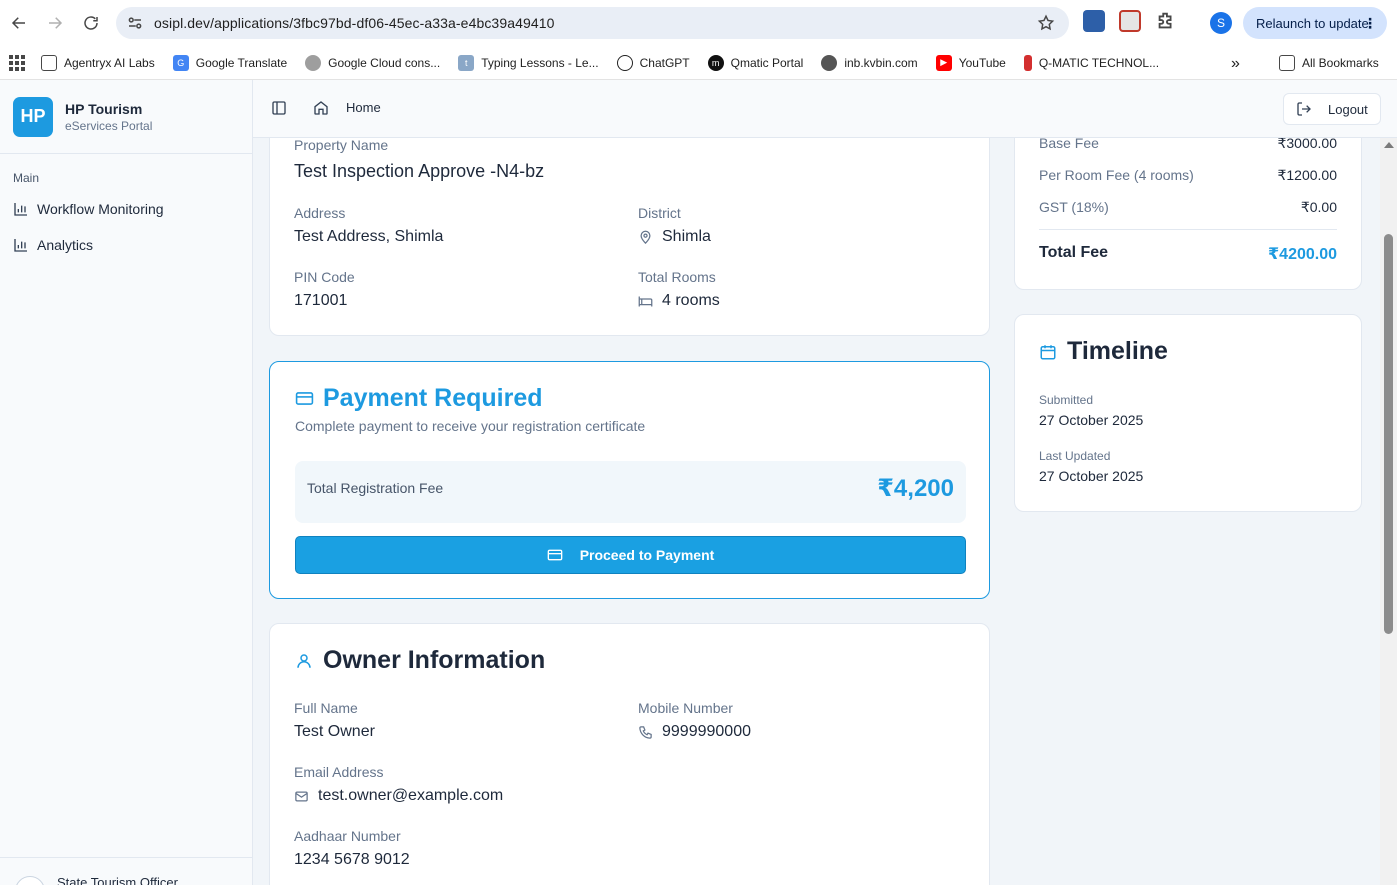 Image resolution: width=1397 pixels, height=885 pixels. Describe the element at coordinates (1066, 400) in the screenshot. I see `submitted-label: Submitted` at that location.